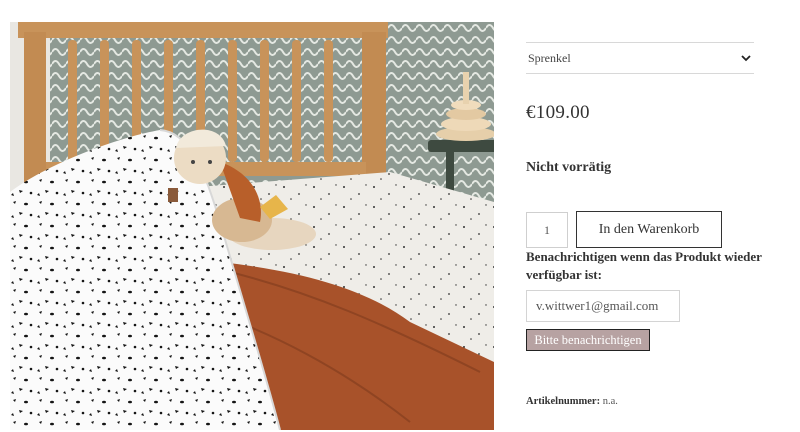 The height and width of the screenshot is (432, 800). Describe the element at coordinates (649, 229) in the screenshot. I see `add-to-cart-button: In den Warenkorb` at that location.